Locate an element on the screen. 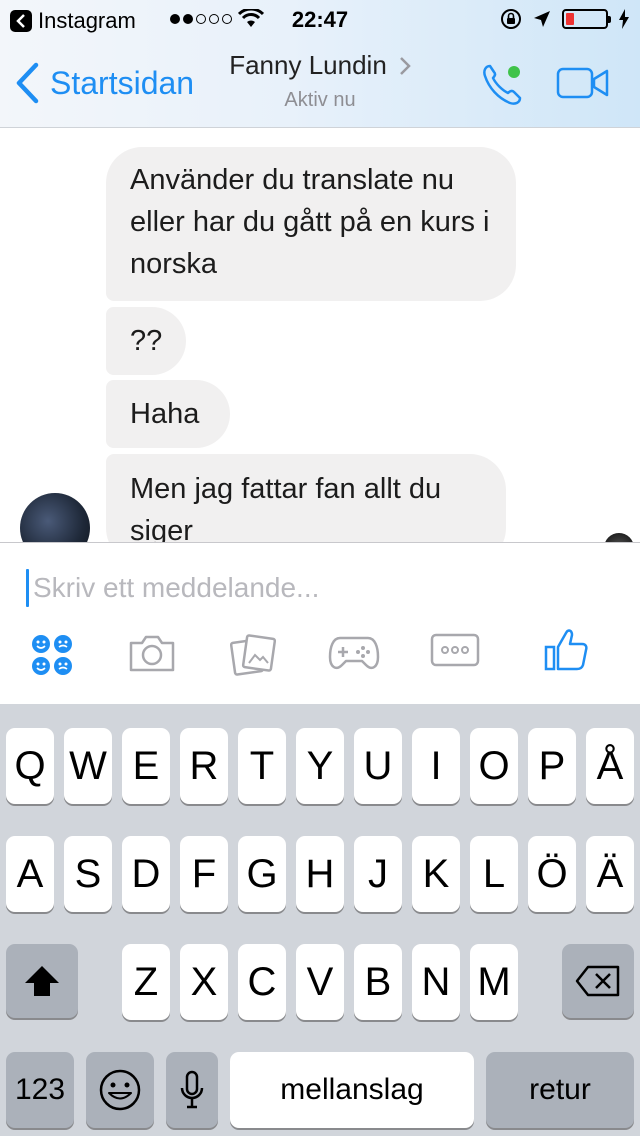 Image resolution: width=640 pixels, height=1136 pixels. backspace-key is located at coordinates (598, 981).